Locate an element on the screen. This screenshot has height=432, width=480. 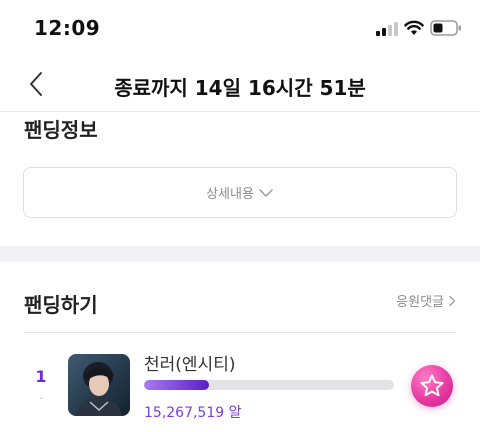
cheer-fab-button is located at coordinates (432, 386).